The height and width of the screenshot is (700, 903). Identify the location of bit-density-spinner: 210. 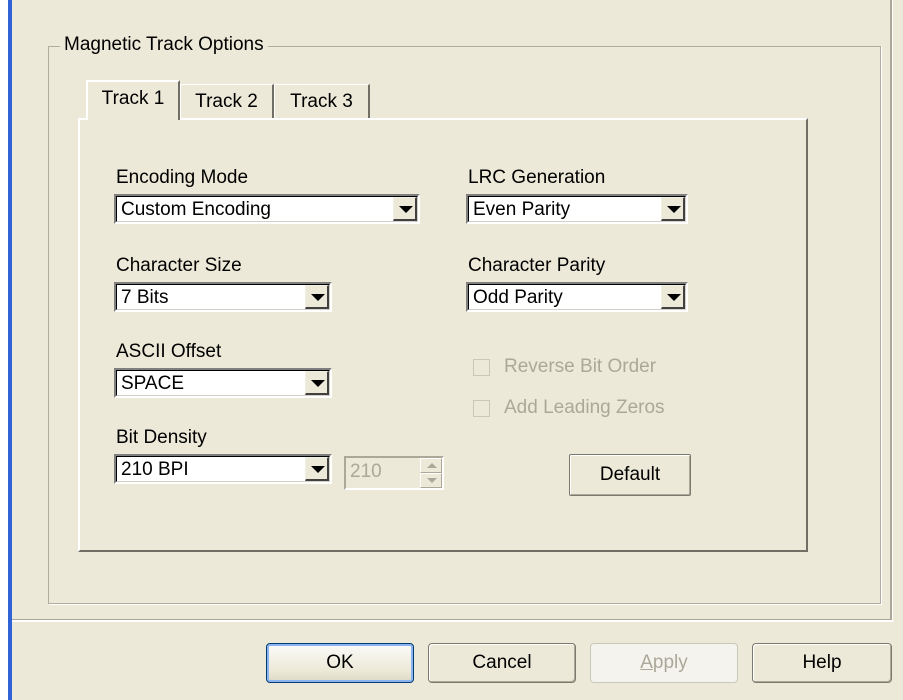
(394, 473).